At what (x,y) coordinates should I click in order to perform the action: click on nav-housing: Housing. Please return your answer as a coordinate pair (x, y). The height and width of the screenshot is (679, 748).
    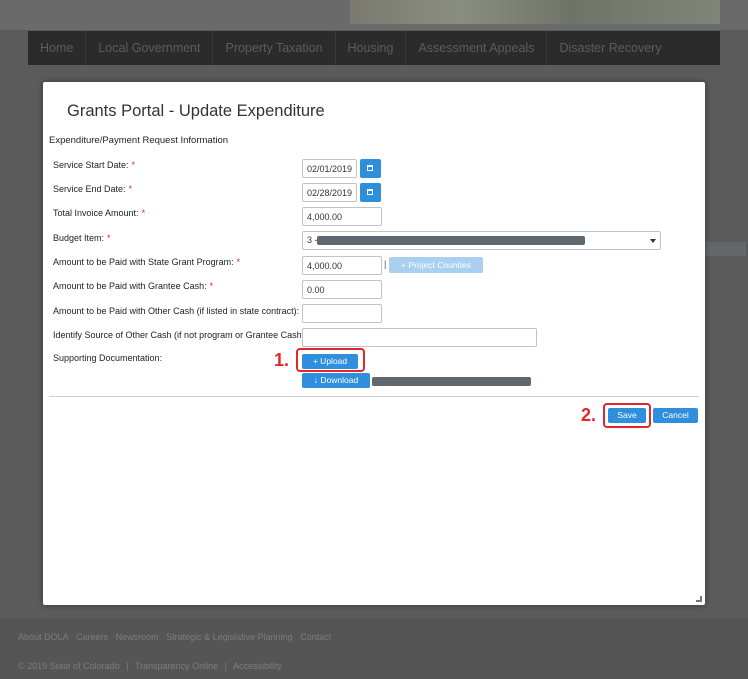
    Looking at the image, I should click on (371, 48).